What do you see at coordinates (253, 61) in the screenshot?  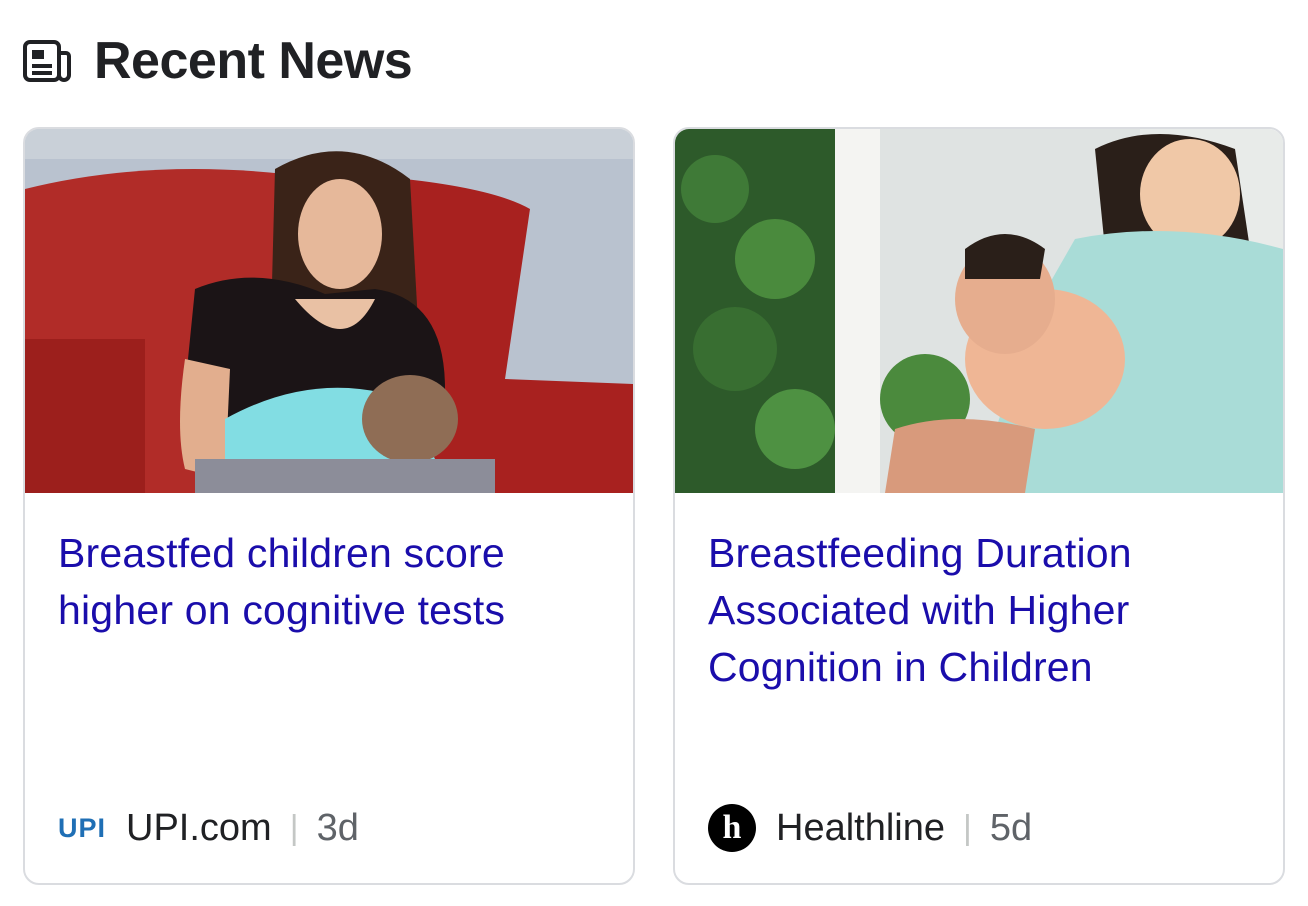 I see `section-title: Recent News` at bounding box center [253, 61].